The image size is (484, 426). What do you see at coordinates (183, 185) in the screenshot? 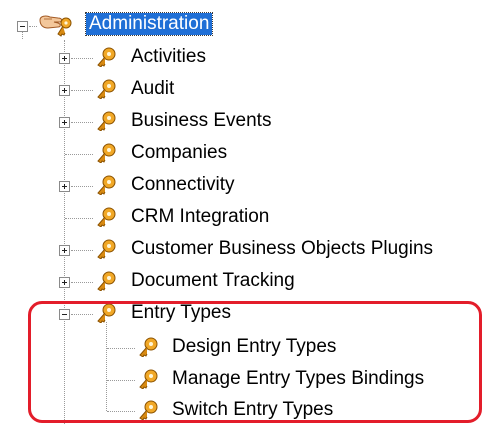
I see `tree-node-label: Connectivity` at bounding box center [183, 185].